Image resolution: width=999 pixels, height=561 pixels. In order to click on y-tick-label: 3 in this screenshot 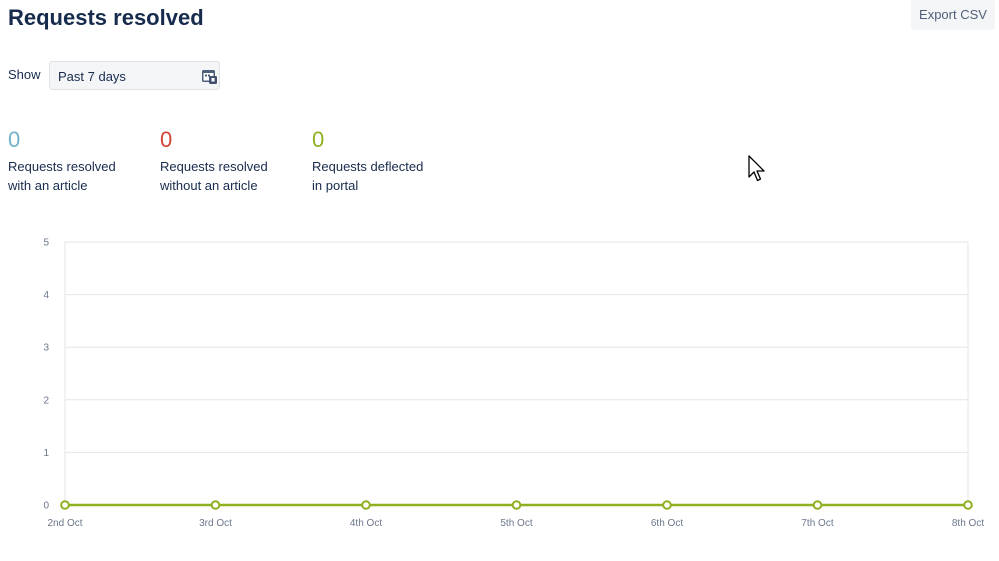, I will do `click(46, 348)`.